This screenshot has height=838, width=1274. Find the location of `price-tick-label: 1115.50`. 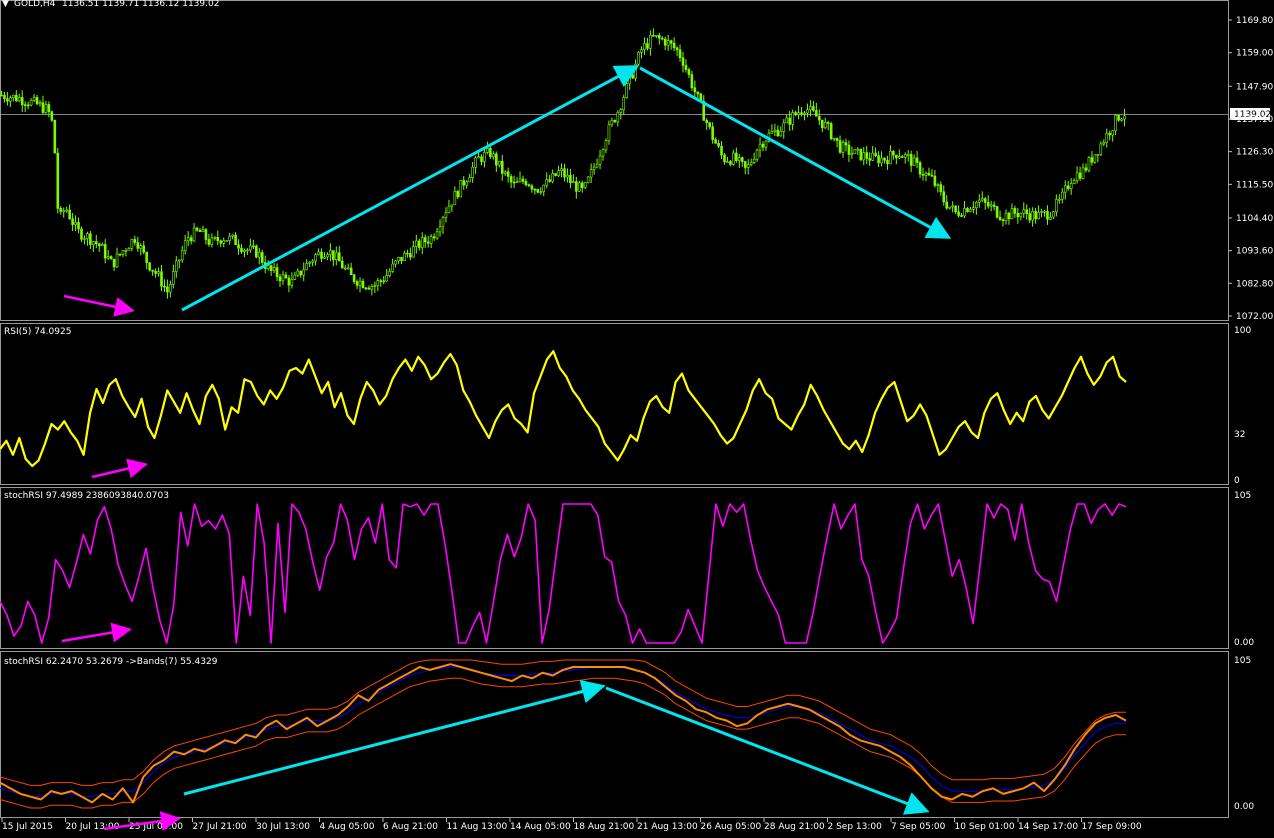

price-tick-label: 1115.50 is located at coordinates (1254, 185).